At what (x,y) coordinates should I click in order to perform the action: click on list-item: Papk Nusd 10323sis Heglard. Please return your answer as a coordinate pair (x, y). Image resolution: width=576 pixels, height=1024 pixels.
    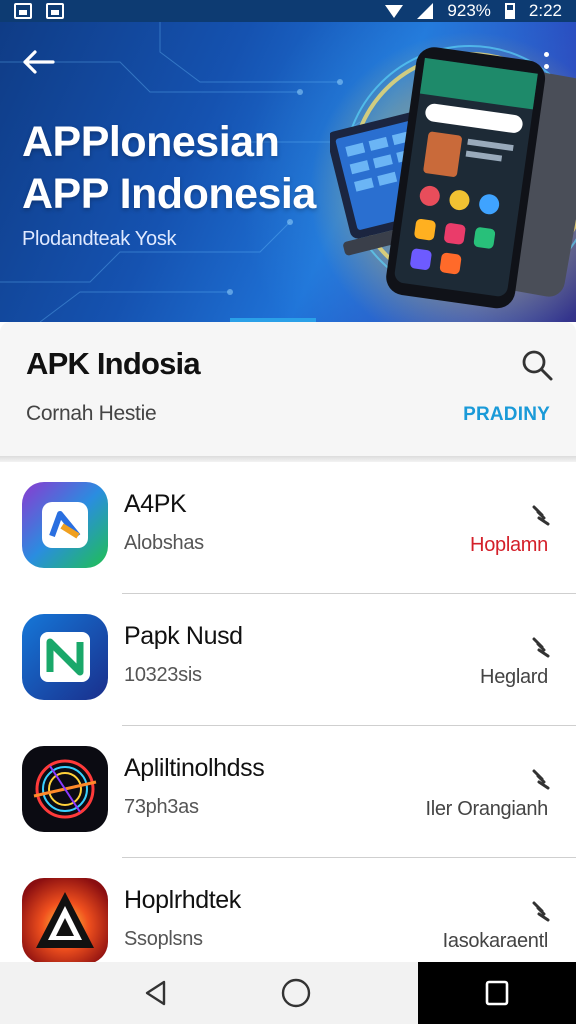
    Looking at the image, I should click on (288, 660).